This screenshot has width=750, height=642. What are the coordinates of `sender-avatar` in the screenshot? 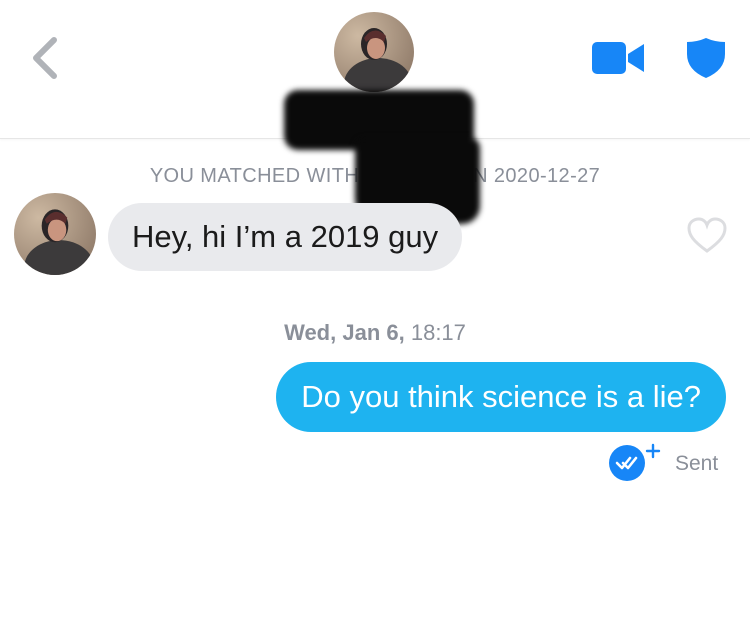 It's located at (55, 234).